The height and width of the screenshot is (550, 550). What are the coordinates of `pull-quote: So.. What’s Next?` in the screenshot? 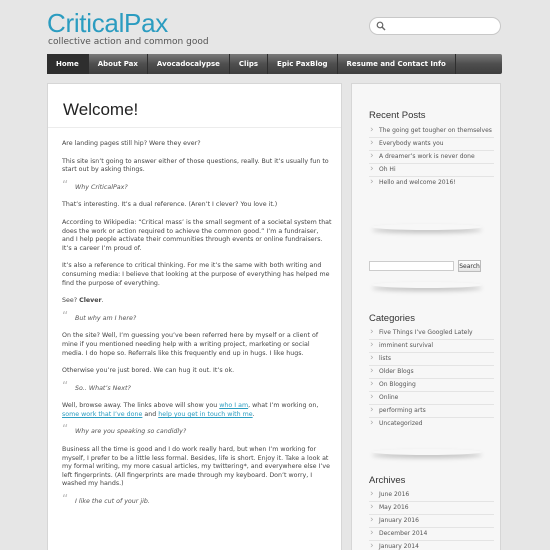 It's located at (197, 388).